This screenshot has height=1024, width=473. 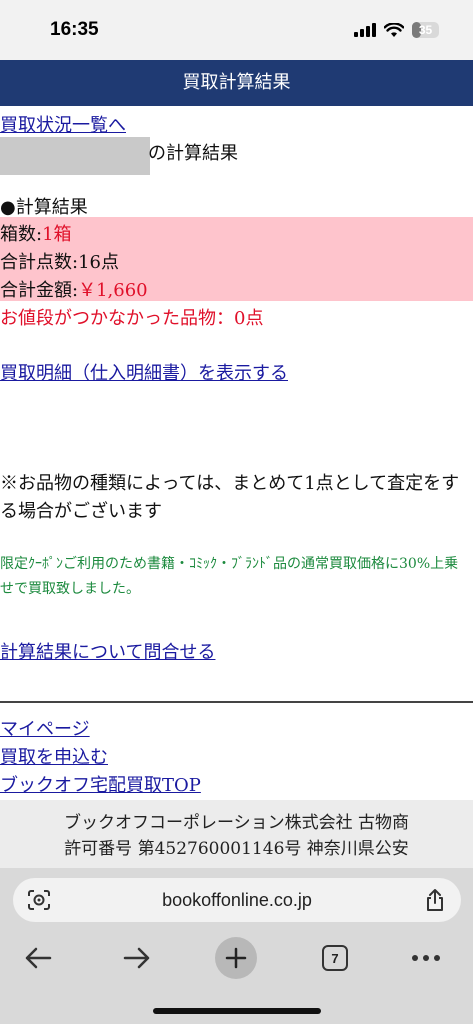 I want to click on mypage-link: マイページ, so click(x=45, y=728).